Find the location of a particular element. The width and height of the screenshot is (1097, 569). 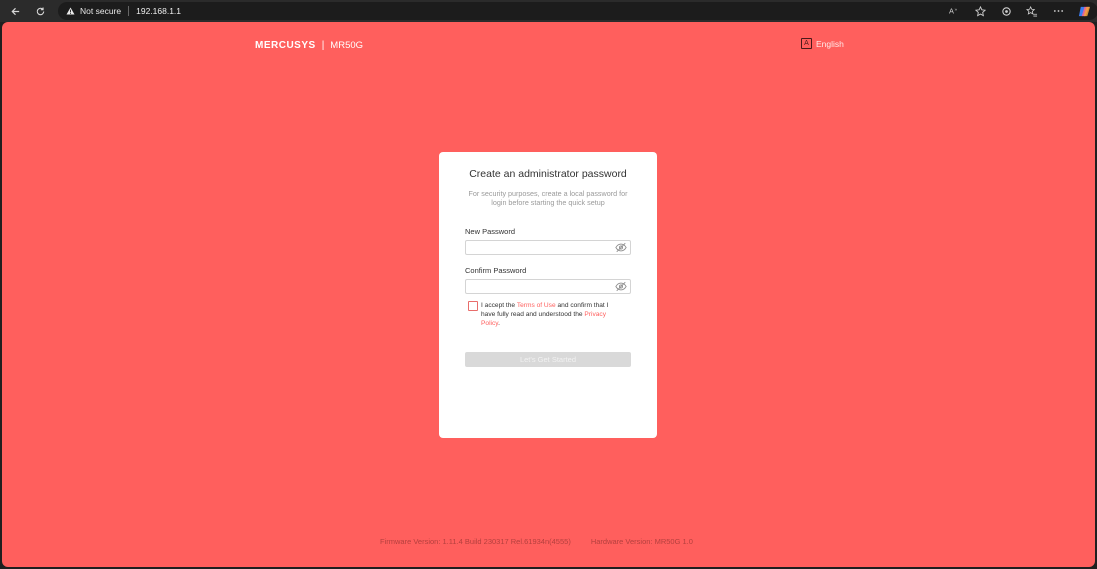

new-password-field is located at coordinates (548, 249).